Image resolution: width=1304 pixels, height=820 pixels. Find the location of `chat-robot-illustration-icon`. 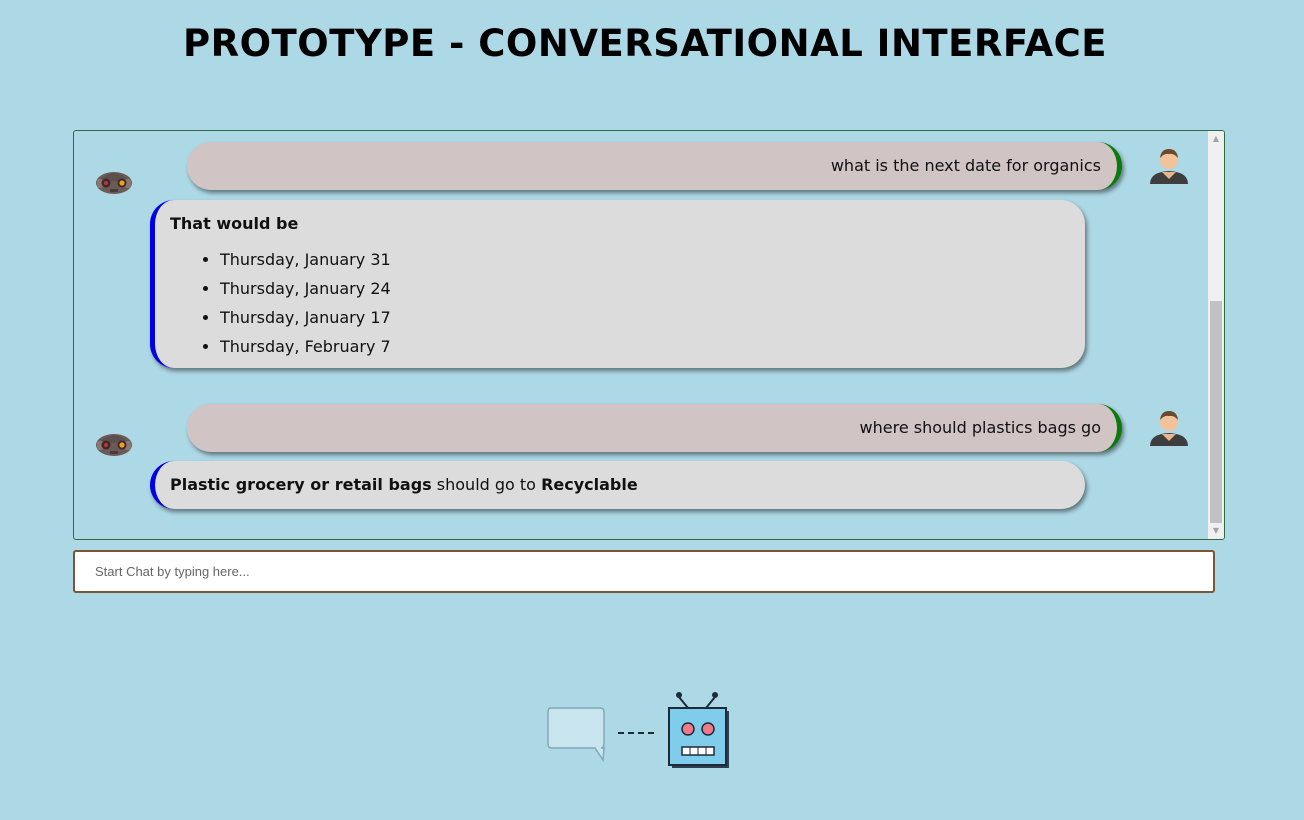

chat-robot-illustration-icon is located at coordinates (640, 730).